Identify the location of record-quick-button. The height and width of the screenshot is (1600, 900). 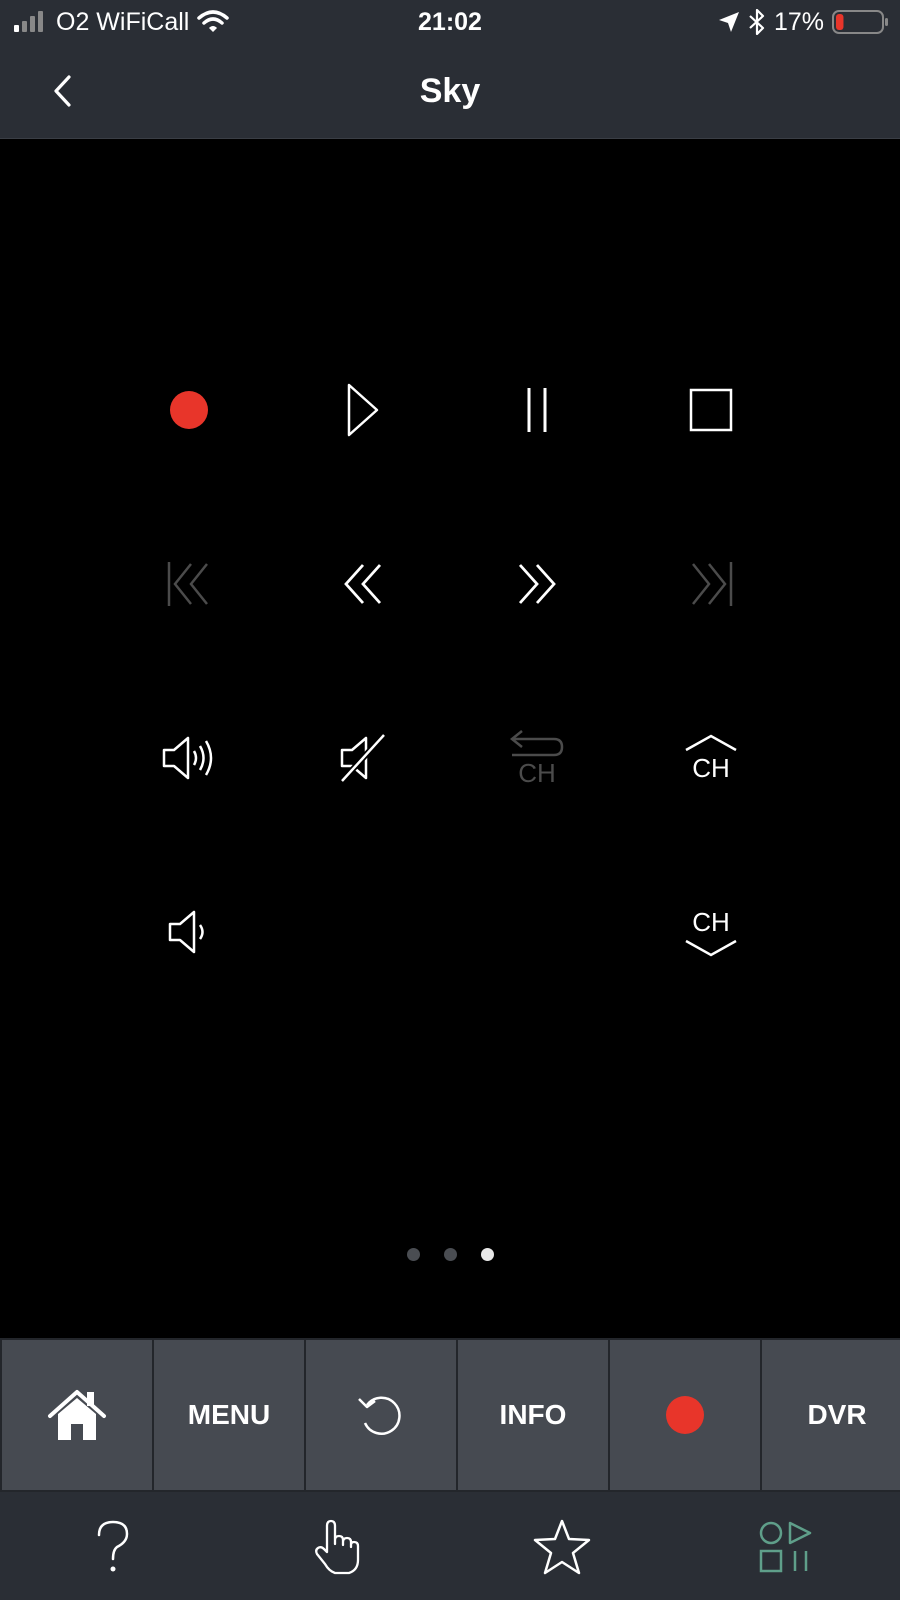
(685, 1415).